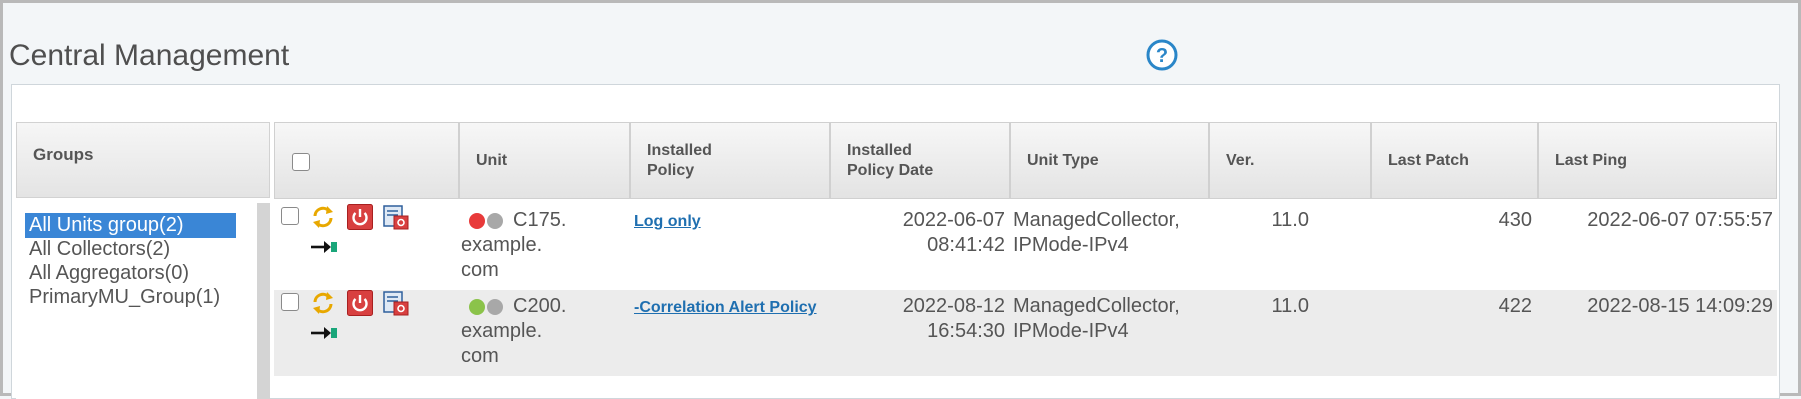 The height and width of the screenshot is (399, 1801). I want to click on installed-policy-cell: -Correlation Alert Policy, so click(725, 307).